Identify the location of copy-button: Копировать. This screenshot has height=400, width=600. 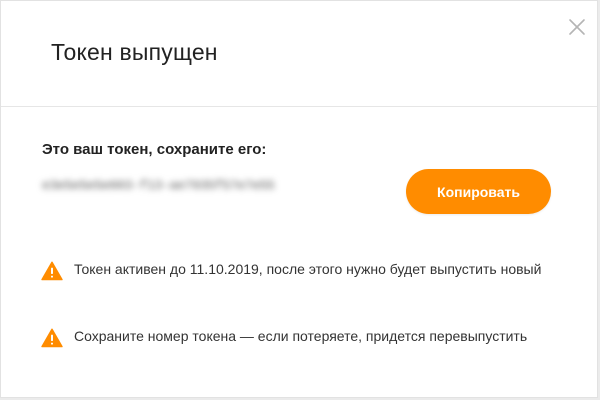
(478, 191).